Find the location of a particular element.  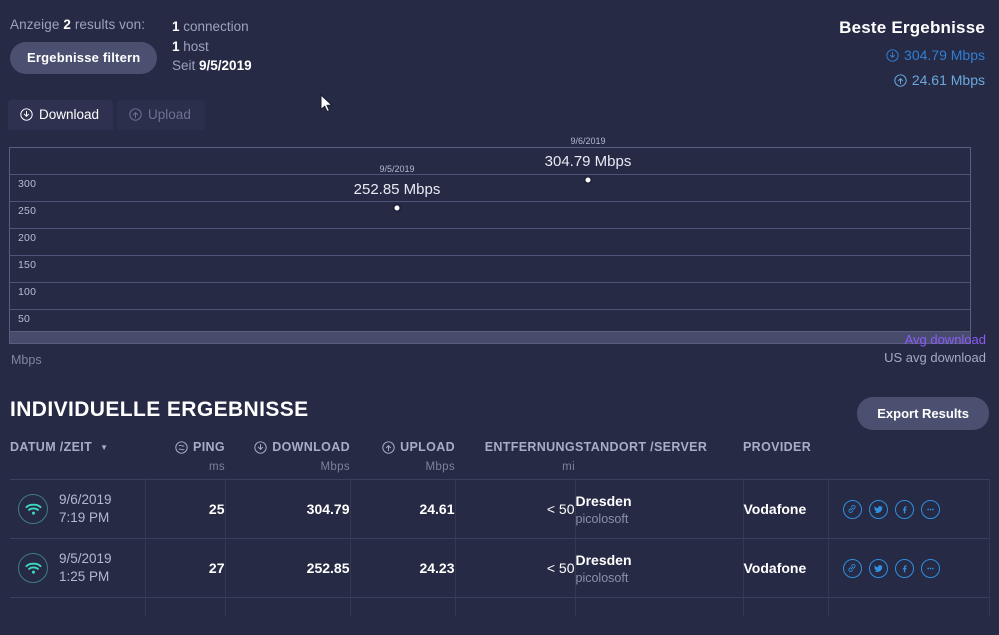

cell-datetime: 9/6/2019 7:19 PM is located at coordinates (78, 509).